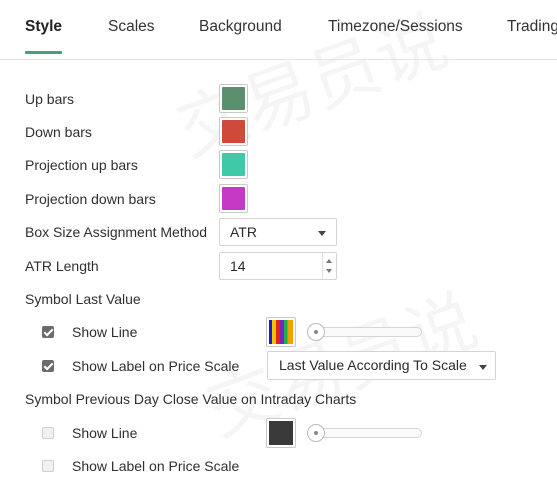  I want to click on prev-close-show-line-checkbox, so click(48, 433).